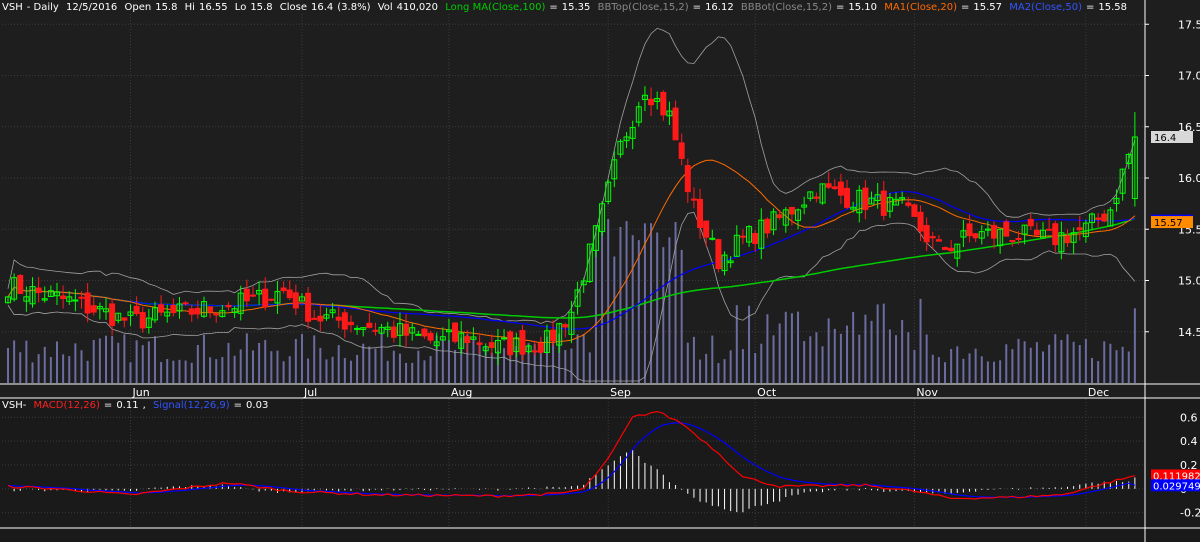  What do you see at coordinates (354, 7) in the screenshot?
I see `header-change: (3.8%)` at bounding box center [354, 7].